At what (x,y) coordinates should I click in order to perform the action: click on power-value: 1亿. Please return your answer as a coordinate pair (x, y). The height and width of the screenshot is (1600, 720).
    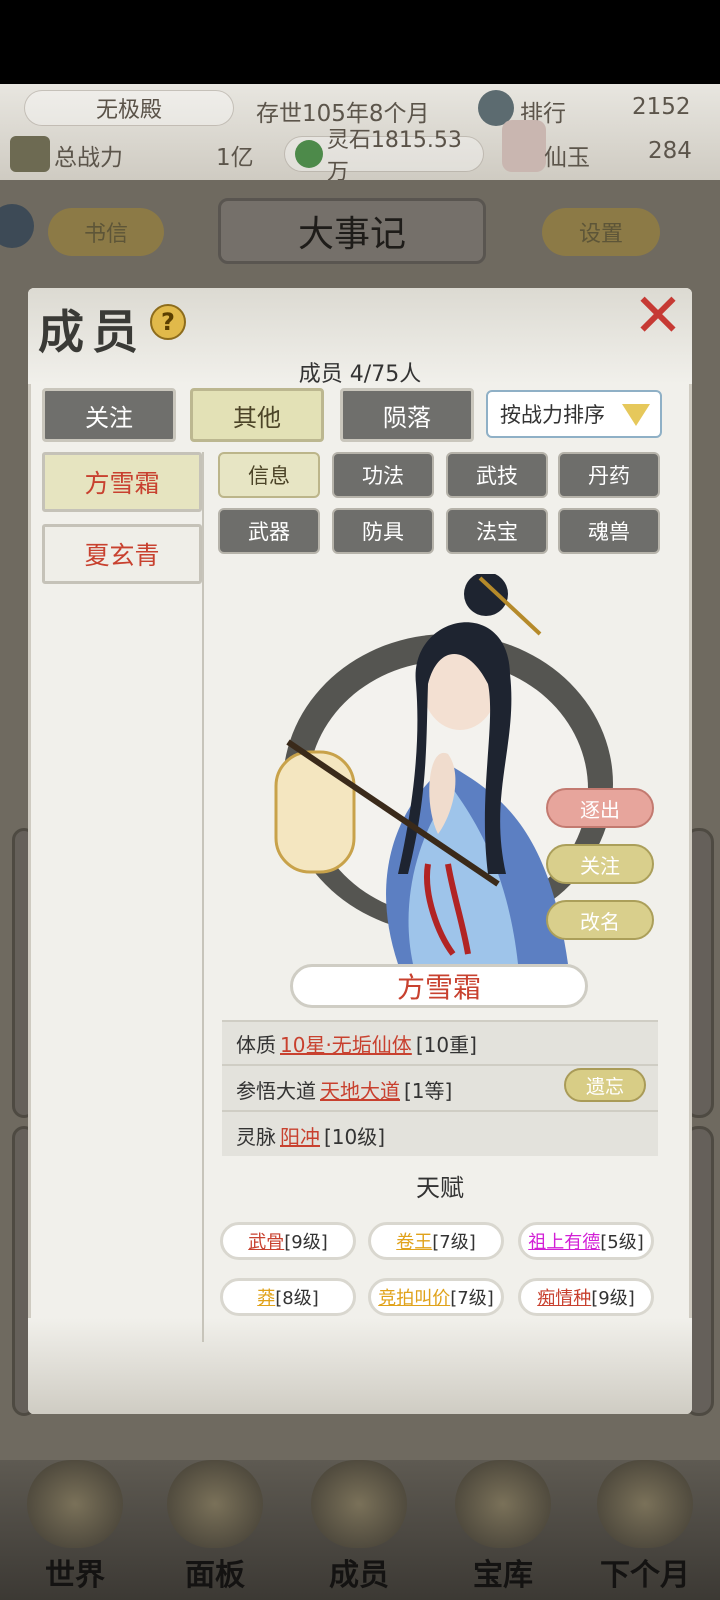
    Looking at the image, I should click on (235, 158).